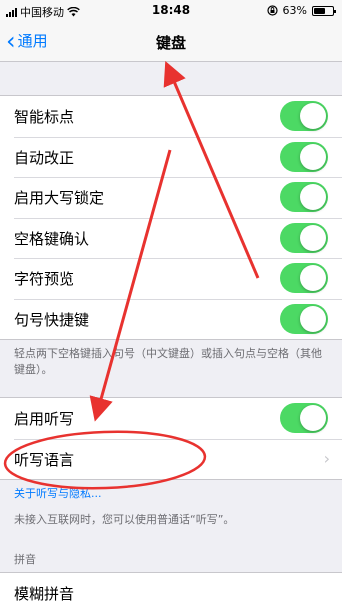 The width and height of the screenshot is (342, 607). I want to click on battery-icon, so click(324, 10).